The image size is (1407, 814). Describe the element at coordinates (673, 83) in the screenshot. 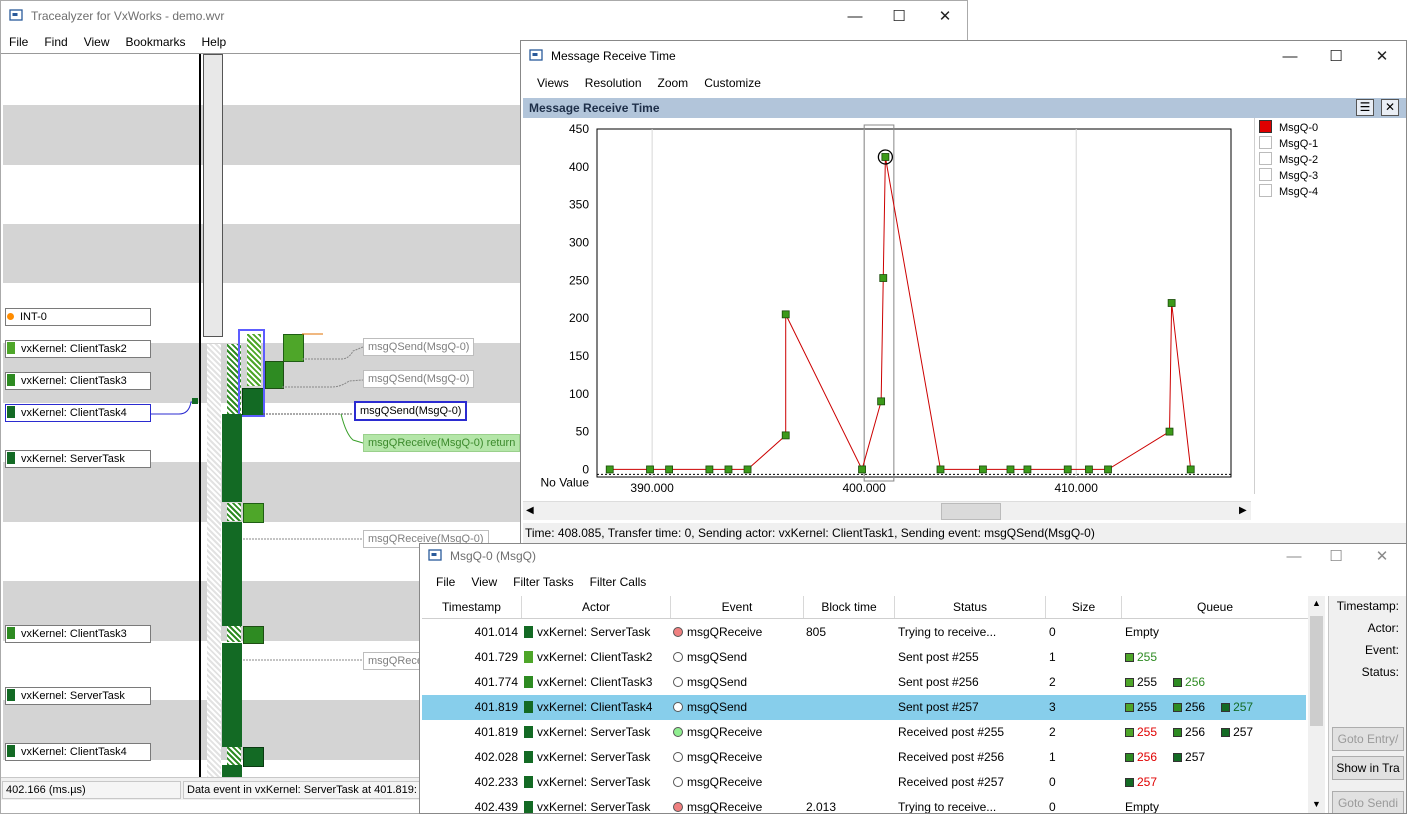

I see `menu-zoom: Zoom` at that location.